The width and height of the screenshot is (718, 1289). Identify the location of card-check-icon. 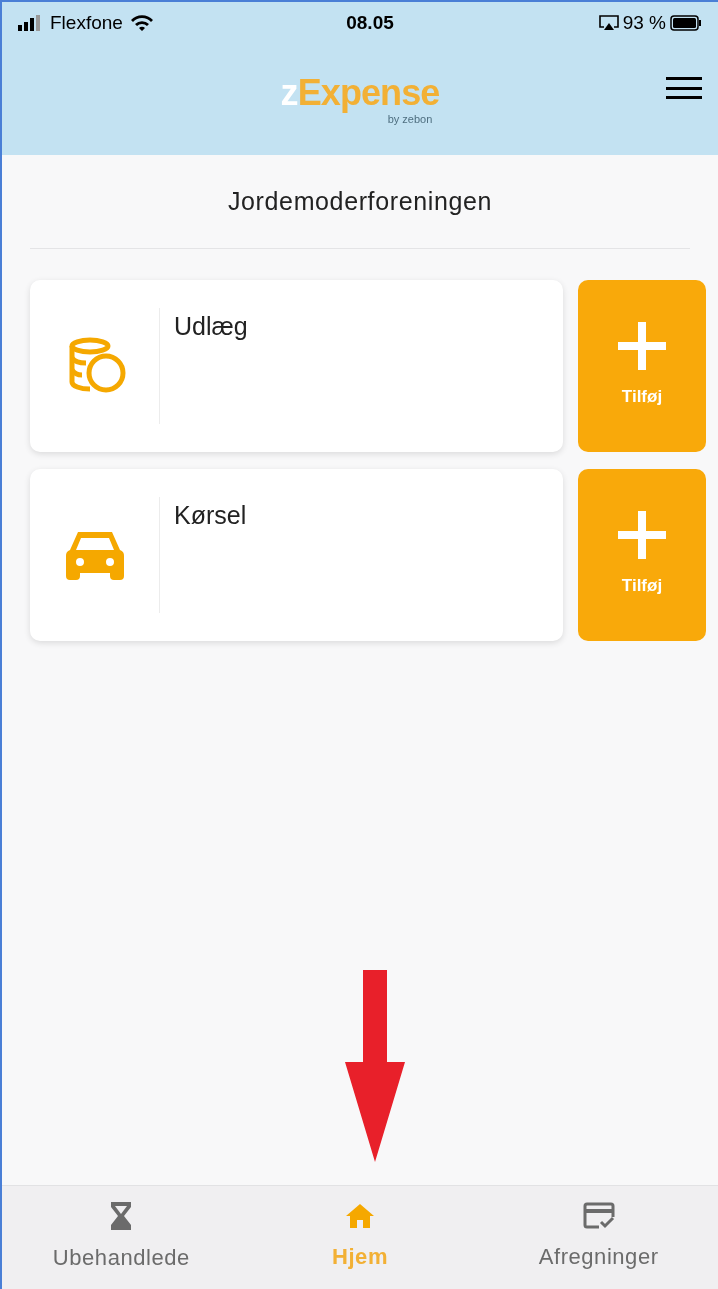
(598, 1216).